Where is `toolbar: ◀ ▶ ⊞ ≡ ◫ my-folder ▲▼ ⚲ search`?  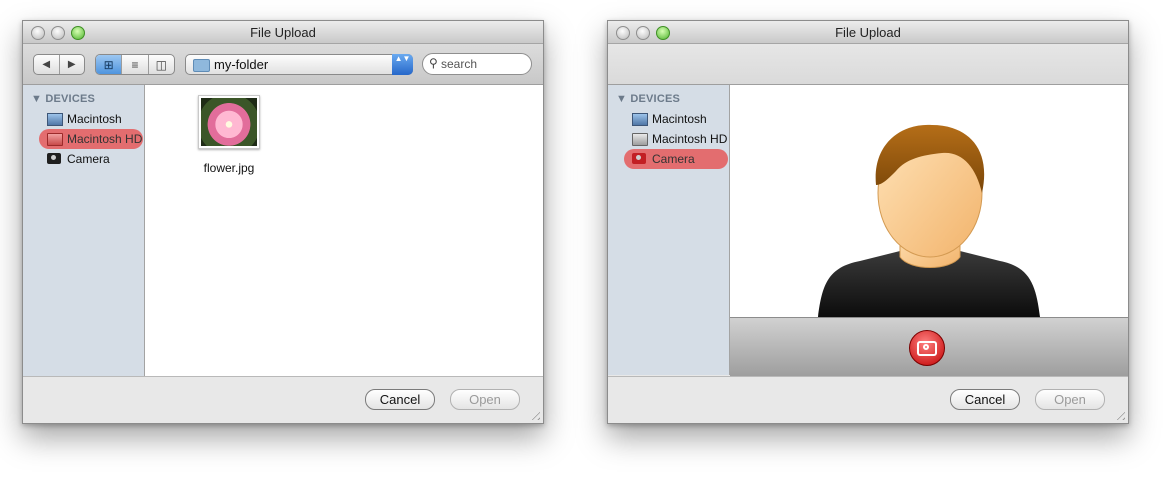 toolbar: ◀ ▶ ⊞ ≡ ◫ my-folder ▲▼ ⚲ search is located at coordinates (283, 64).